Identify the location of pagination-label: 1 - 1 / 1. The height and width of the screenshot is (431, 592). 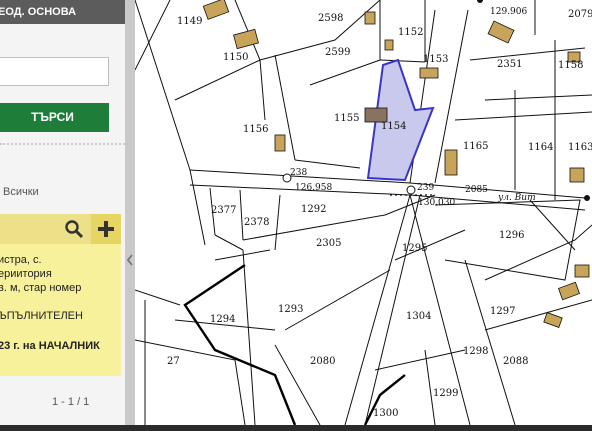
(71, 402).